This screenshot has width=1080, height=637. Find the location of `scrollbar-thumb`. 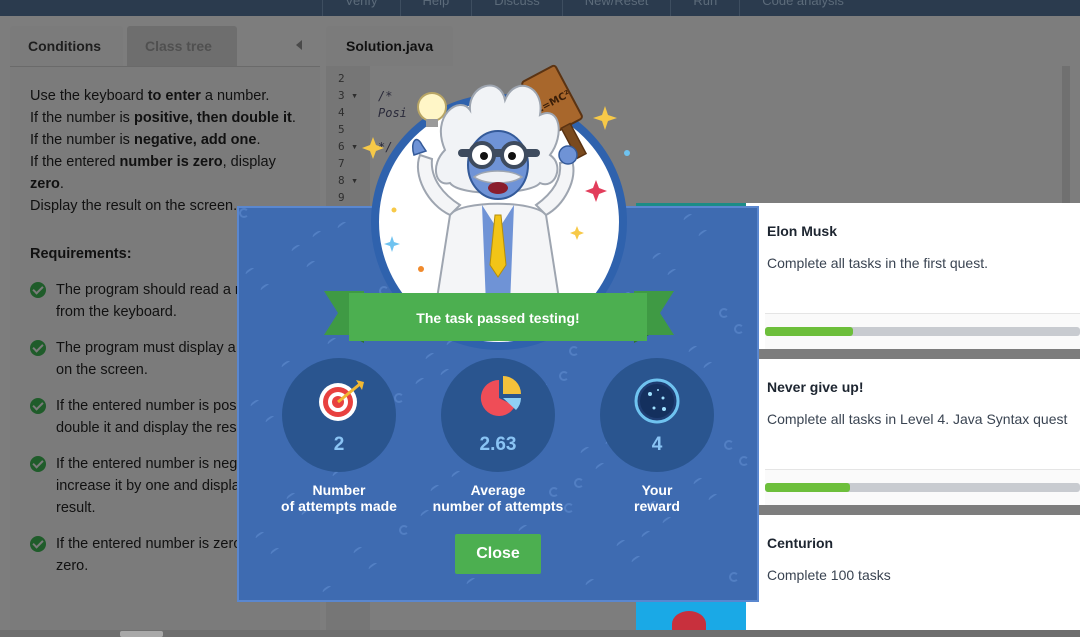

scrollbar-thumb is located at coordinates (141, 634).